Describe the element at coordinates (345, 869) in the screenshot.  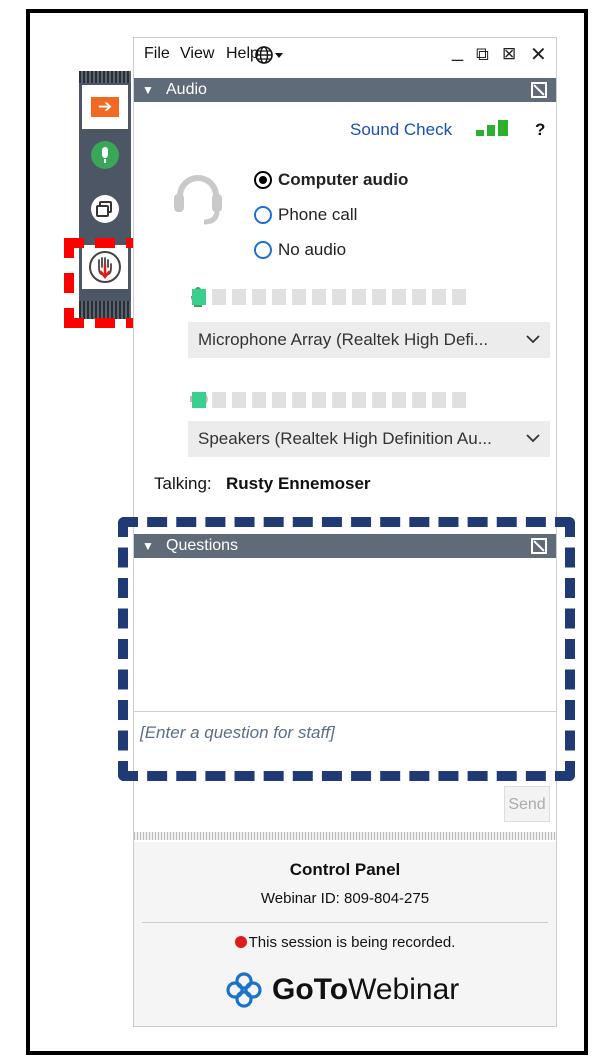
I see `control-panel-title: Control Panel` at that location.